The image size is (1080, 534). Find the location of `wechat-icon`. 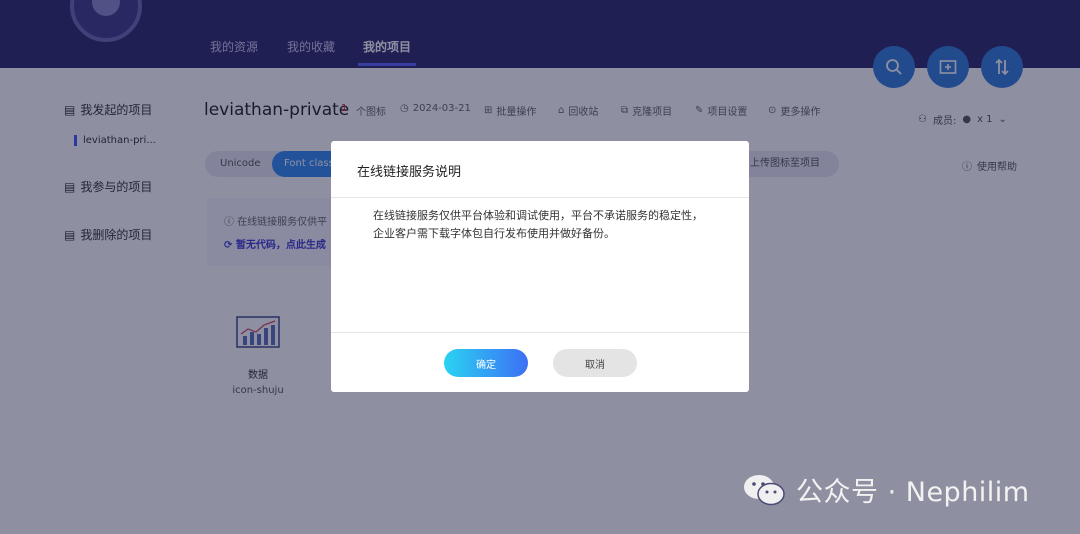

wechat-icon is located at coordinates (764, 489).